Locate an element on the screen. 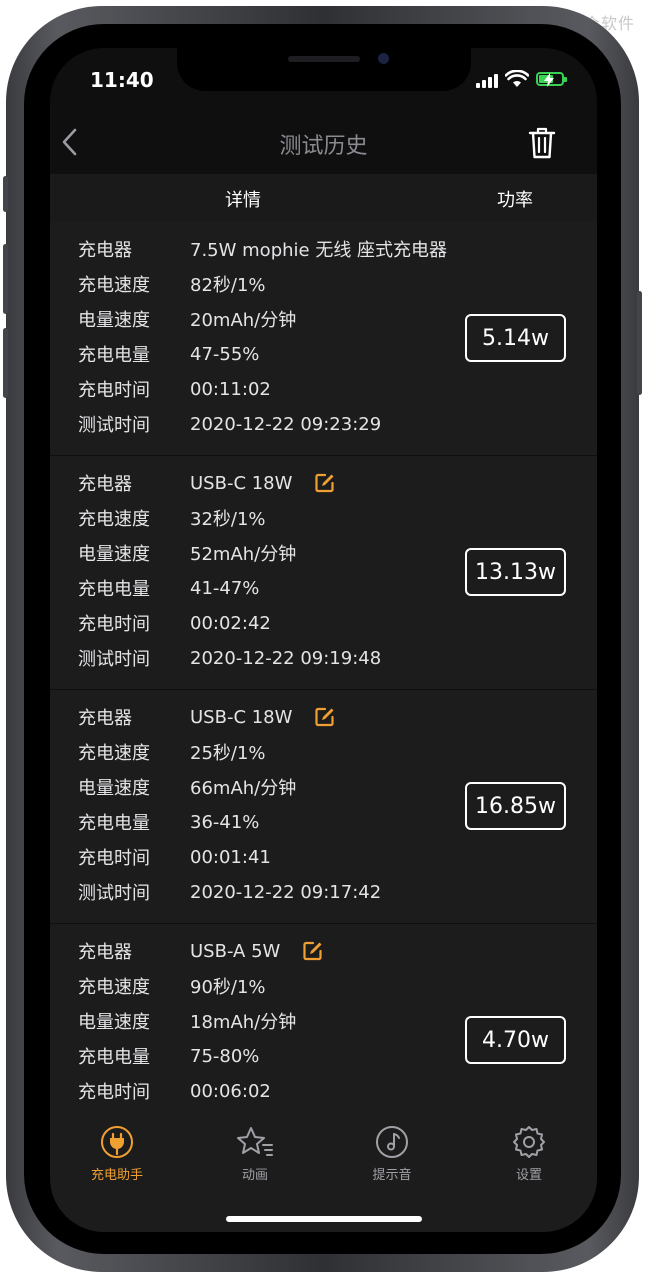 Image resolution: width=647 pixels, height=1280 pixels. record-row-capacity-speed: 电量速度 20mAh/分钟 is located at coordinates (187, 319).